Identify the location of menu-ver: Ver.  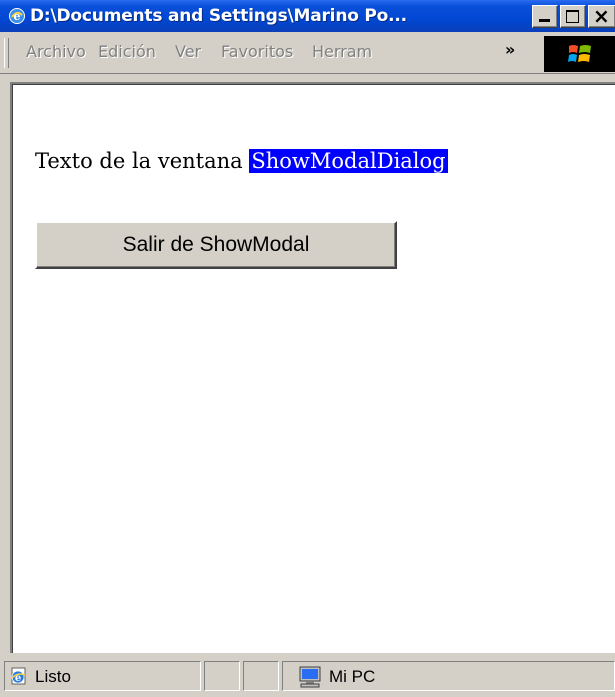
(188, 52).